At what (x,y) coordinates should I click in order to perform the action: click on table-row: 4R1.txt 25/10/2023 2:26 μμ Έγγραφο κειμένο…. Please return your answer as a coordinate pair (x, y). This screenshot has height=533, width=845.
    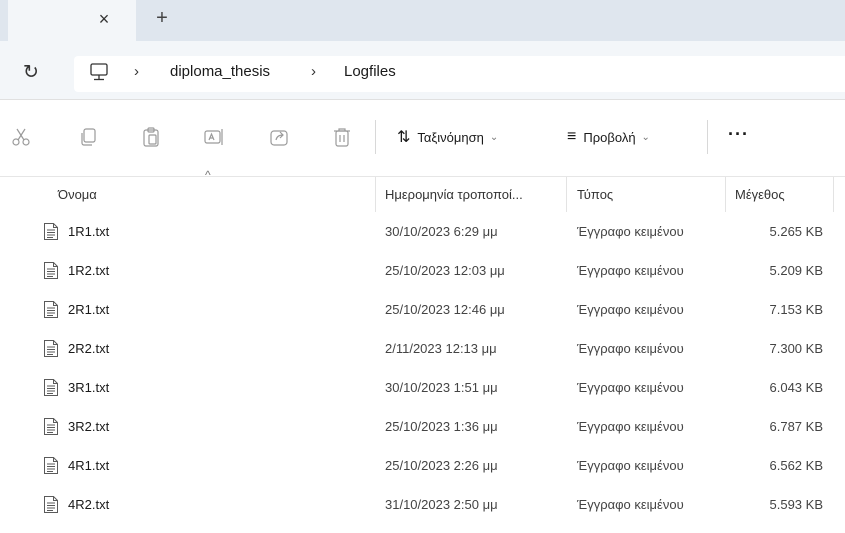
    Looking at the image, I should click on (422, 465).